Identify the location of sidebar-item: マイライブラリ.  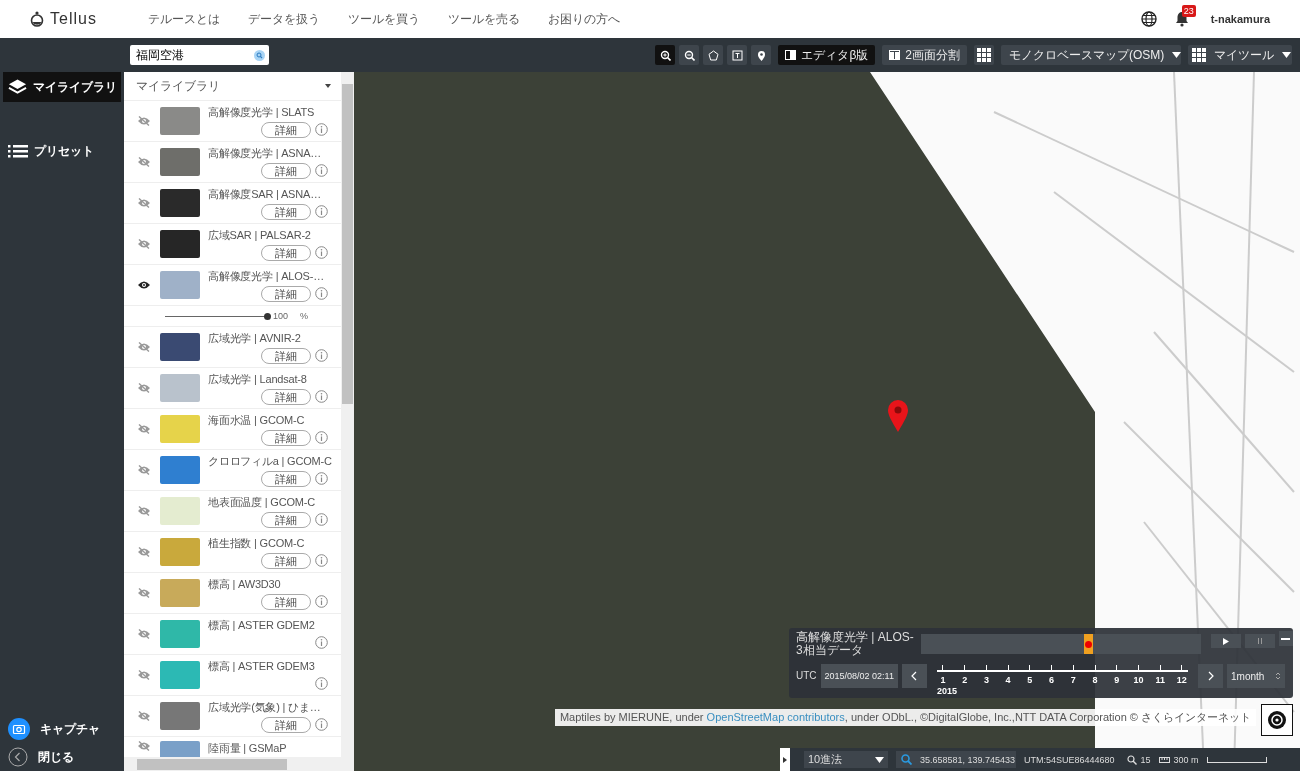
(62, 87).